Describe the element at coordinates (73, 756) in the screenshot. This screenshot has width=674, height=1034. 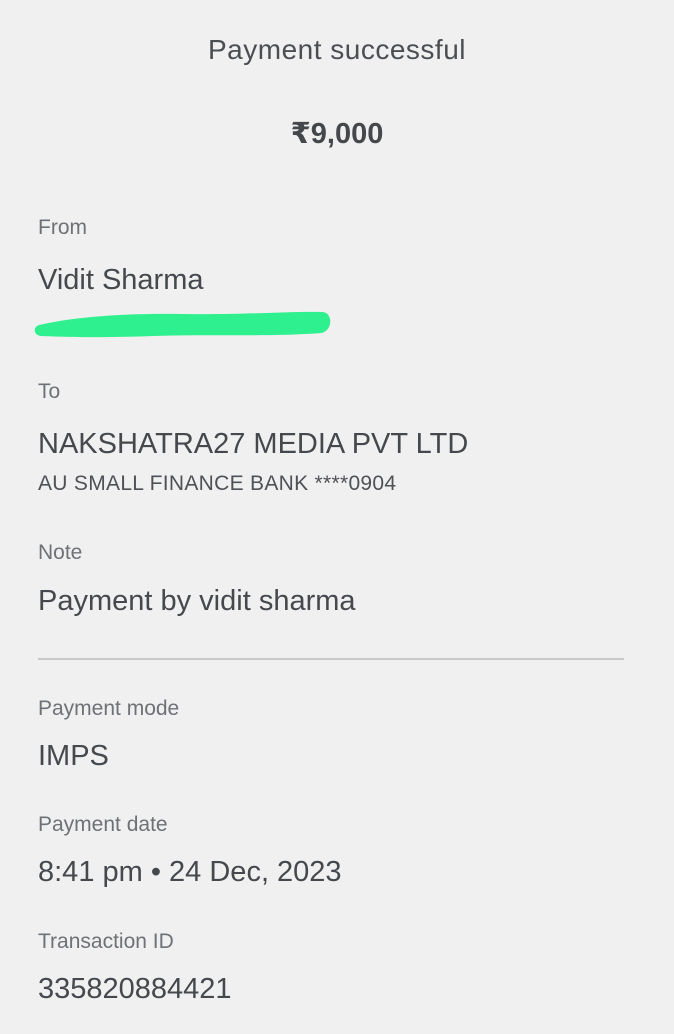
I see `payment-mode-value: IMPS` at that location.